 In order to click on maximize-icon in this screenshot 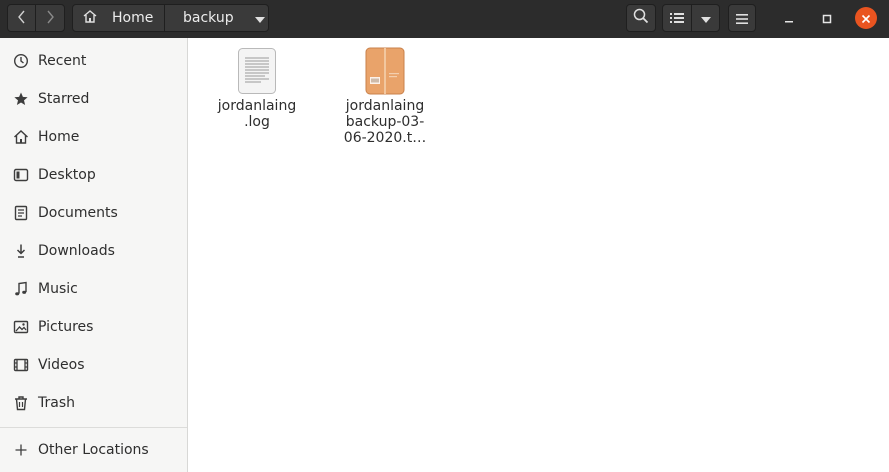, I will do `click(827, 18)`.